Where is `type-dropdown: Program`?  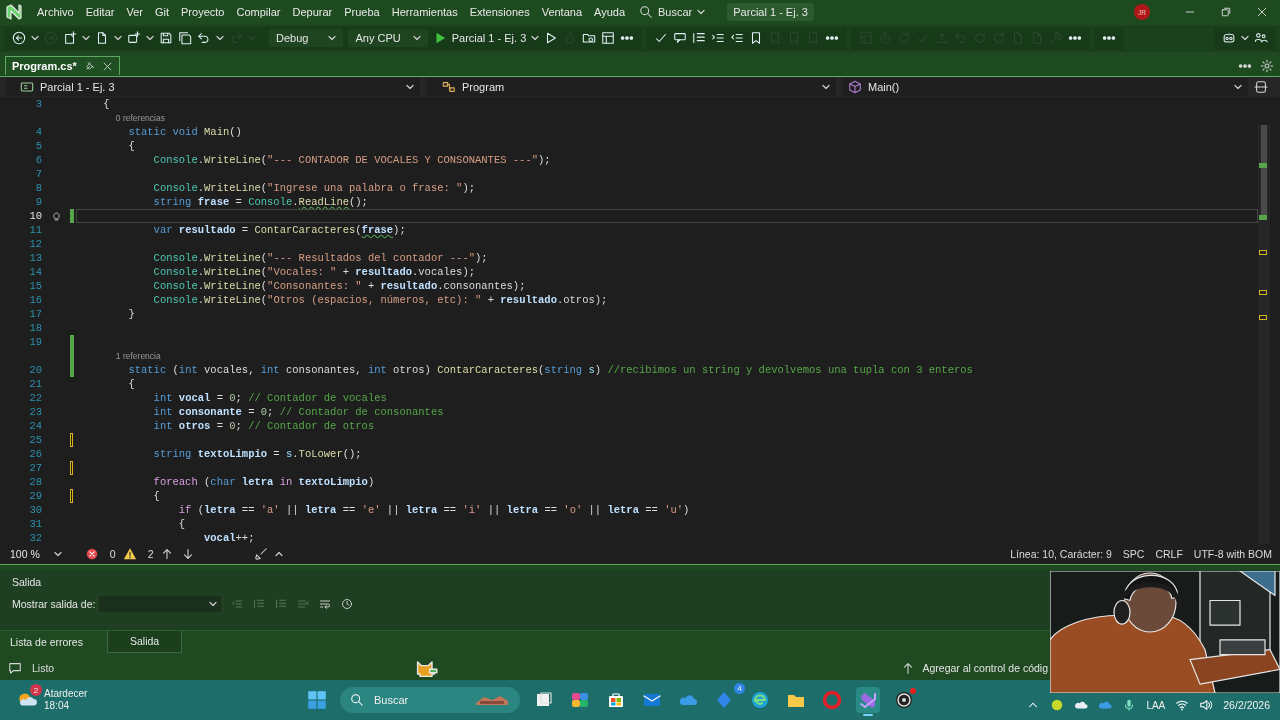 type-dropdown: Program is located at coordinates (631, 87).